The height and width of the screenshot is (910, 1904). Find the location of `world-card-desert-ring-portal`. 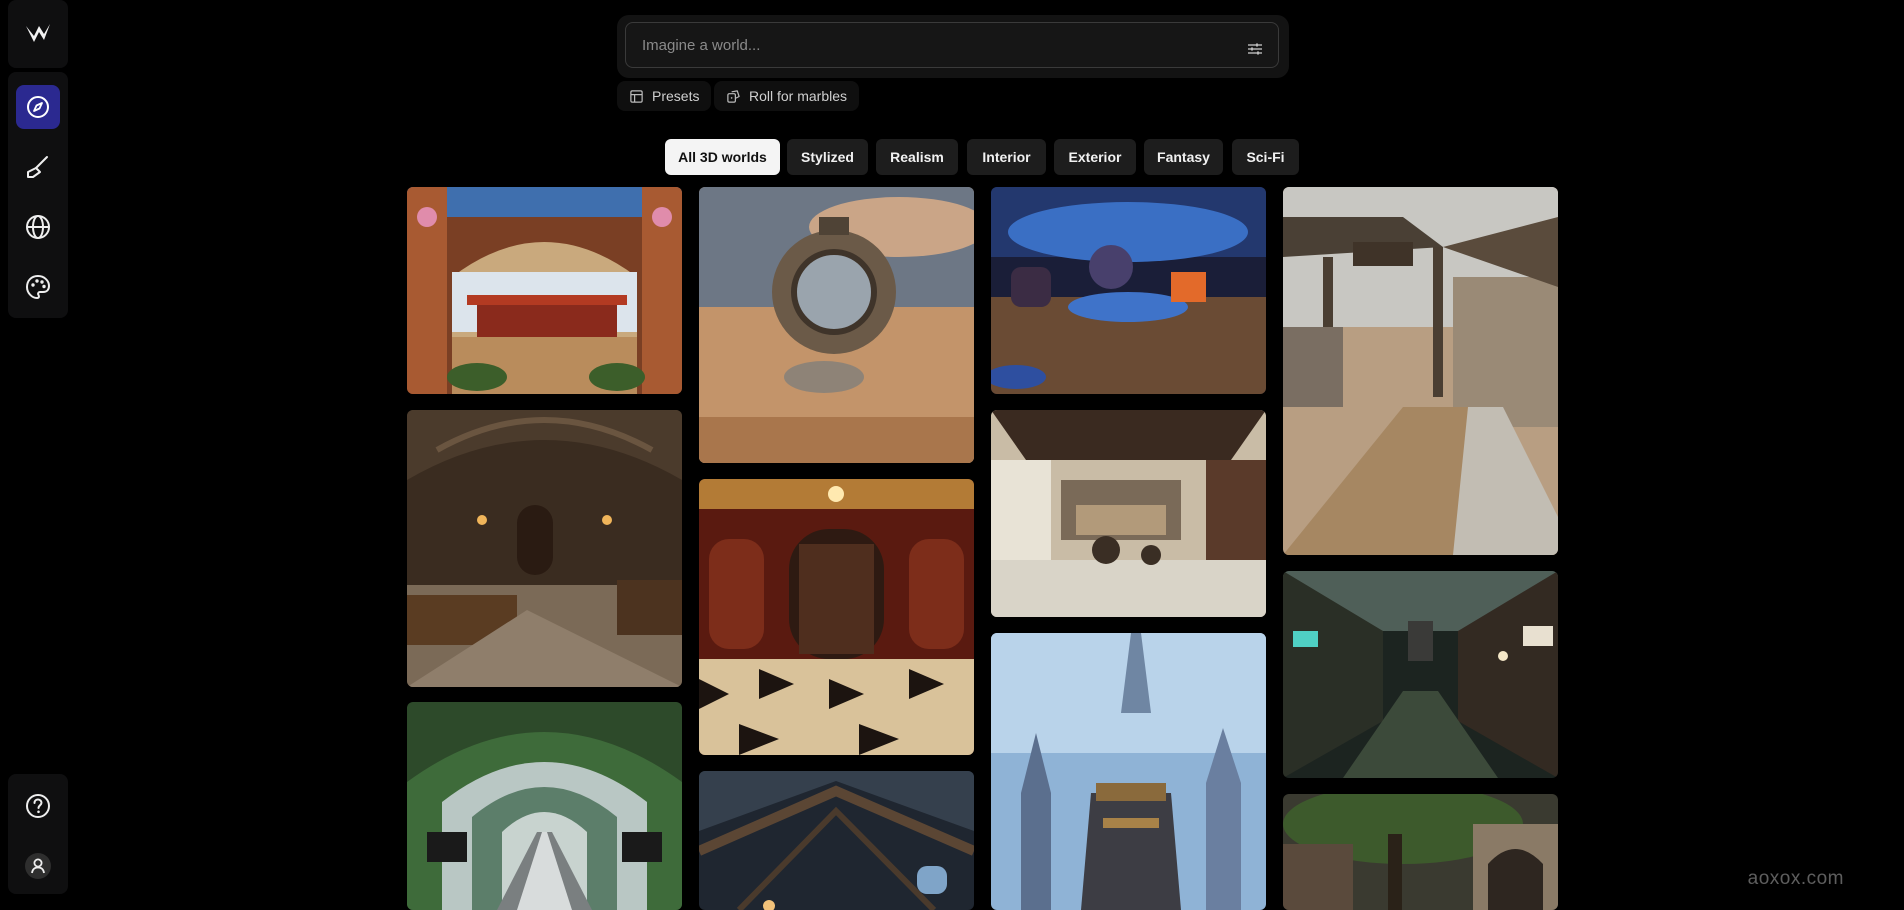

world-card-desert-ring-portal is located at coordinates (836, 325).